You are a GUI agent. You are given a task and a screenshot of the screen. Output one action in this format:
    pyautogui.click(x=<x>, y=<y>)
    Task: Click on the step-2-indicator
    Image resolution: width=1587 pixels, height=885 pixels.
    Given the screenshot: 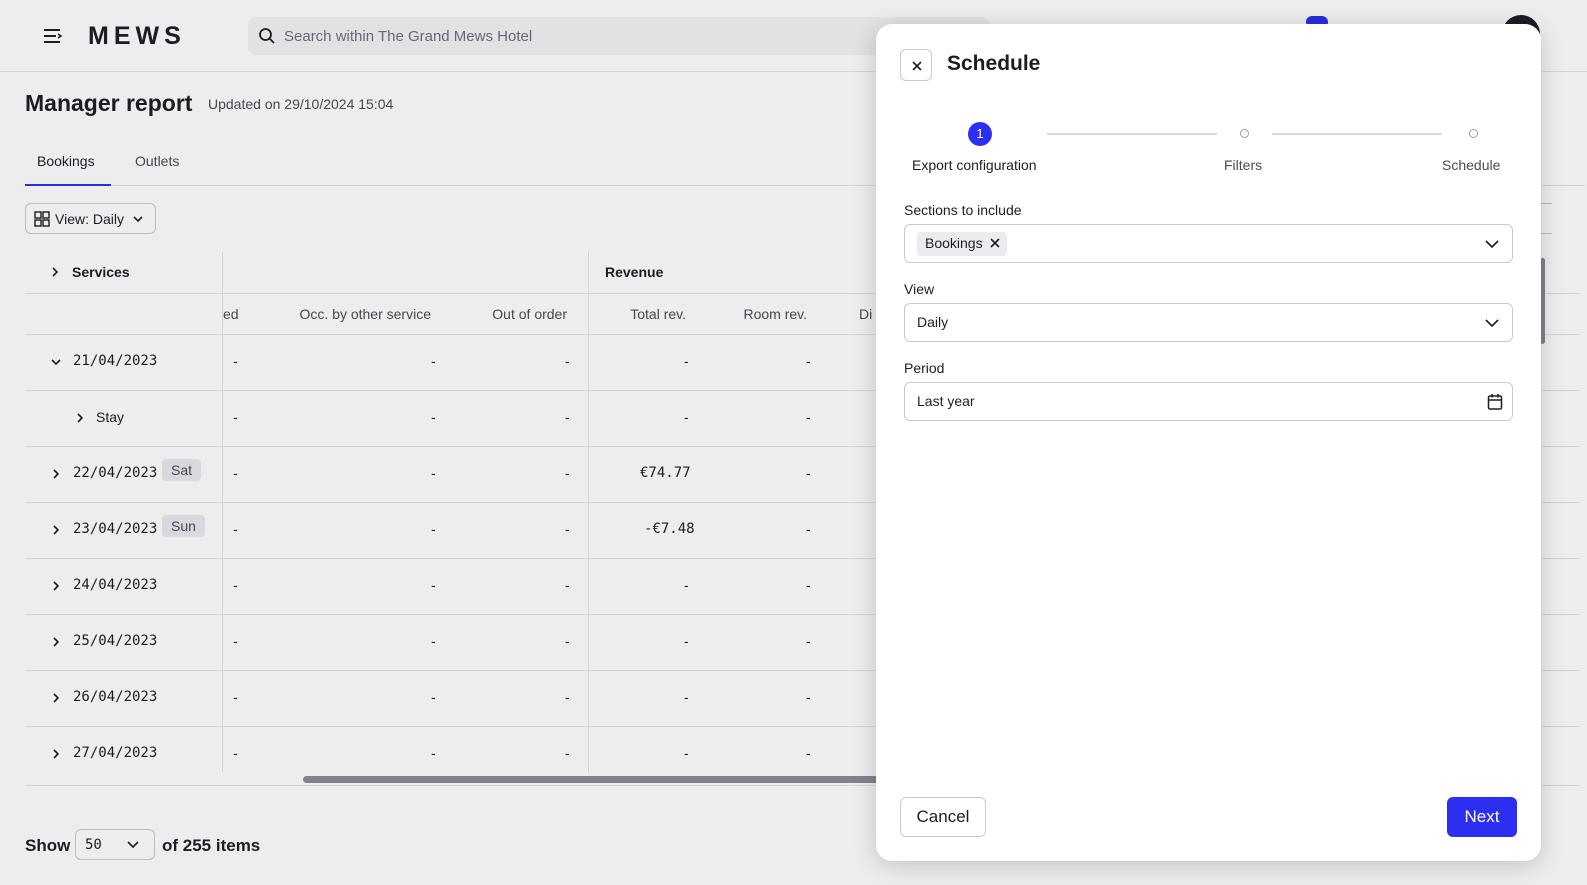 What is the action you would take?
    pyautogui.click(x=1244, y=133)
    